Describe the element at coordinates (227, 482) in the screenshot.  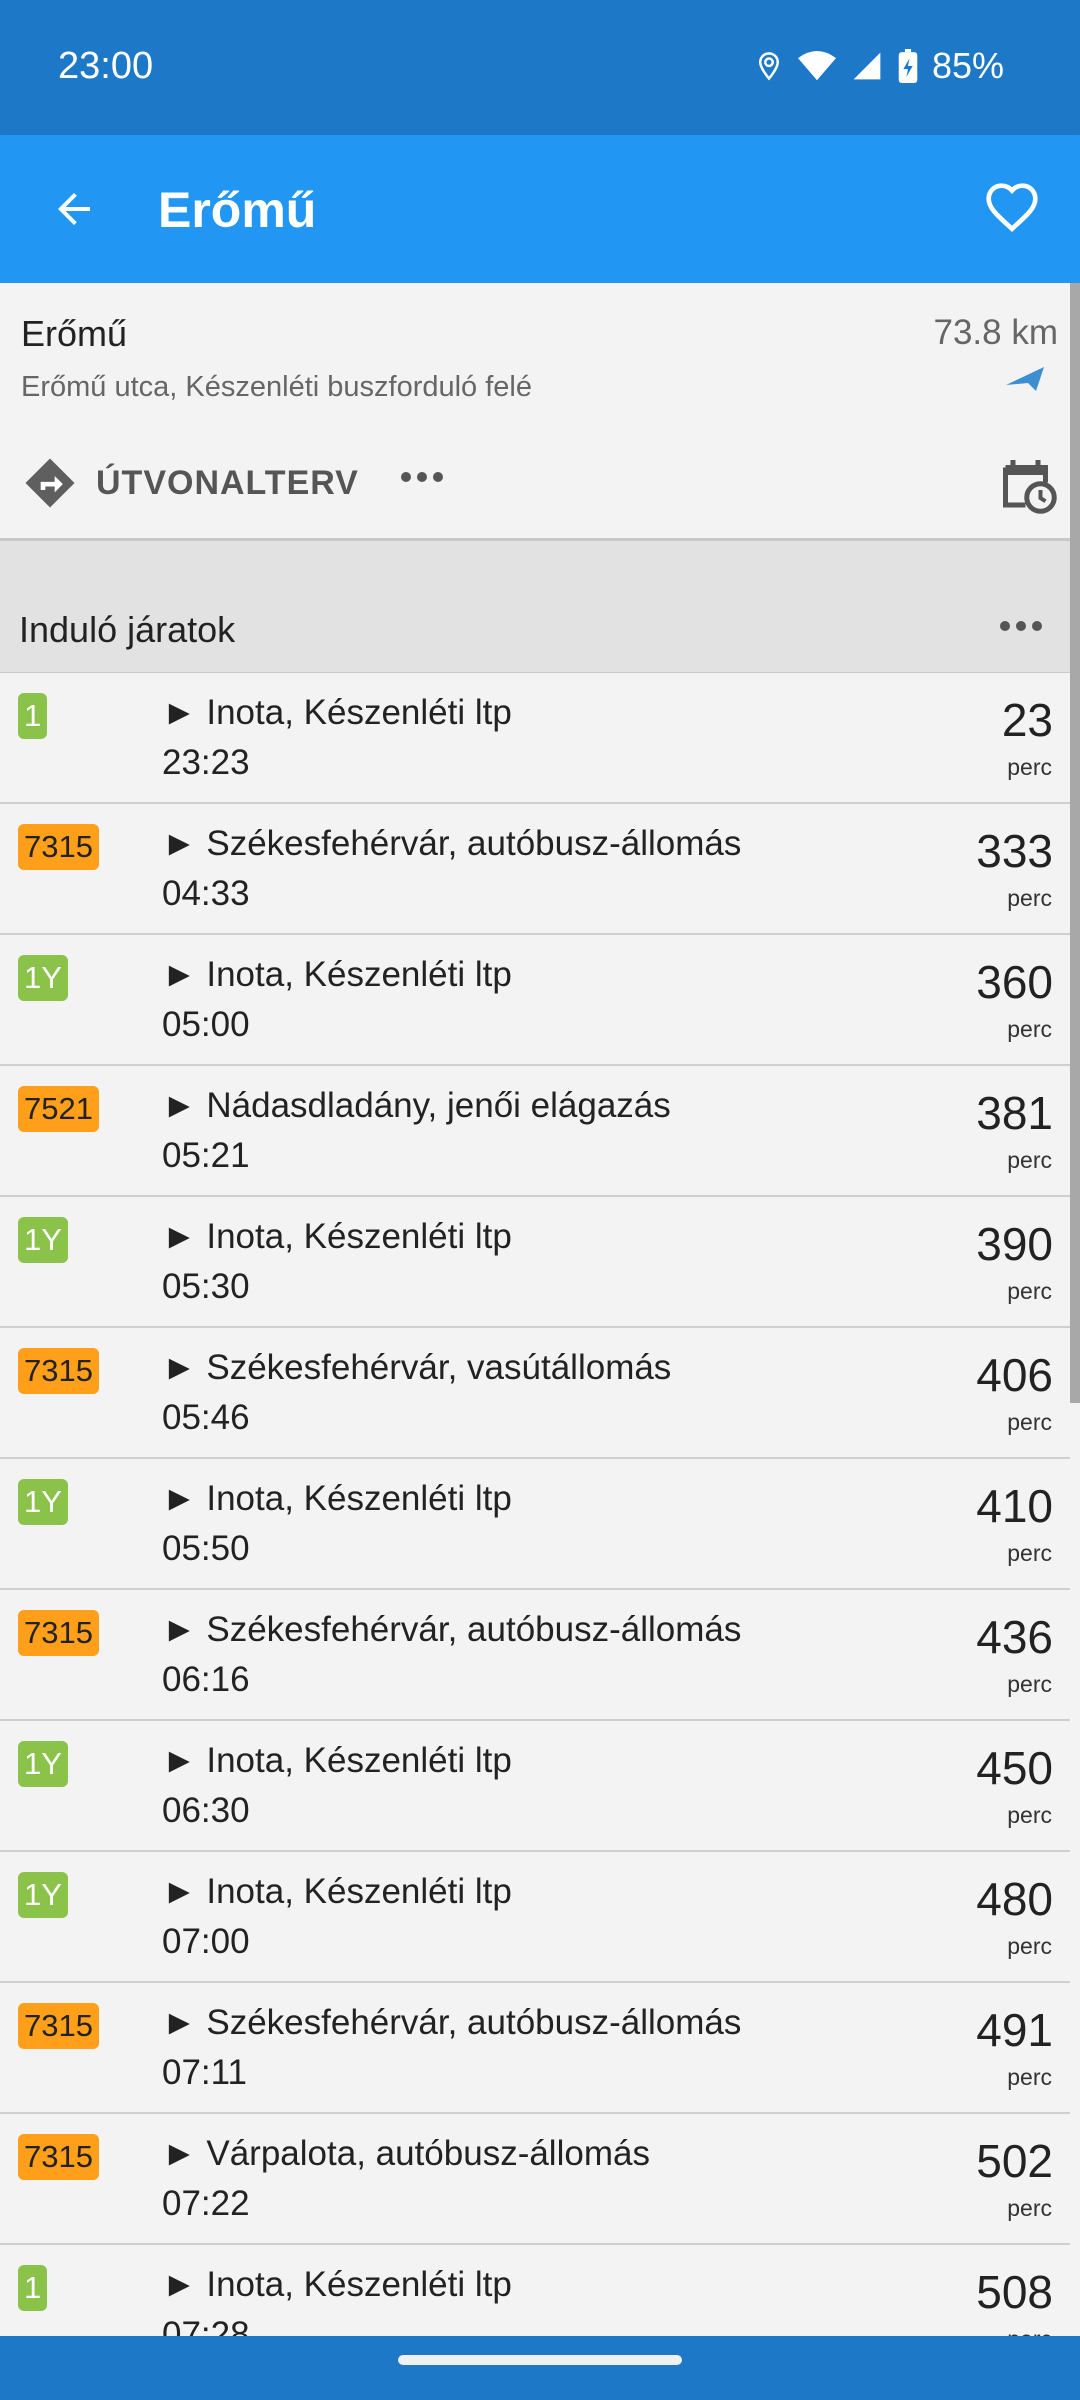
I see `route-plan-label: ÚTVONALTERV` at that location.